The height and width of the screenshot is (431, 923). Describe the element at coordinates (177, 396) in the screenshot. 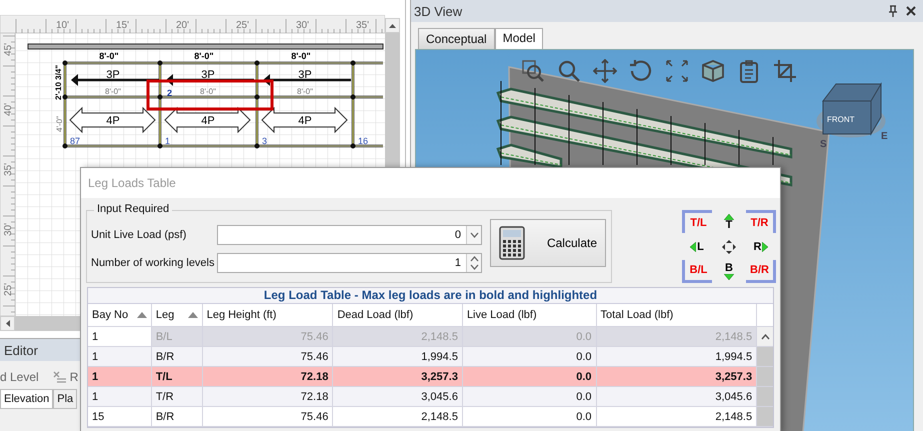

I see `table-cell: T/R` at that location.